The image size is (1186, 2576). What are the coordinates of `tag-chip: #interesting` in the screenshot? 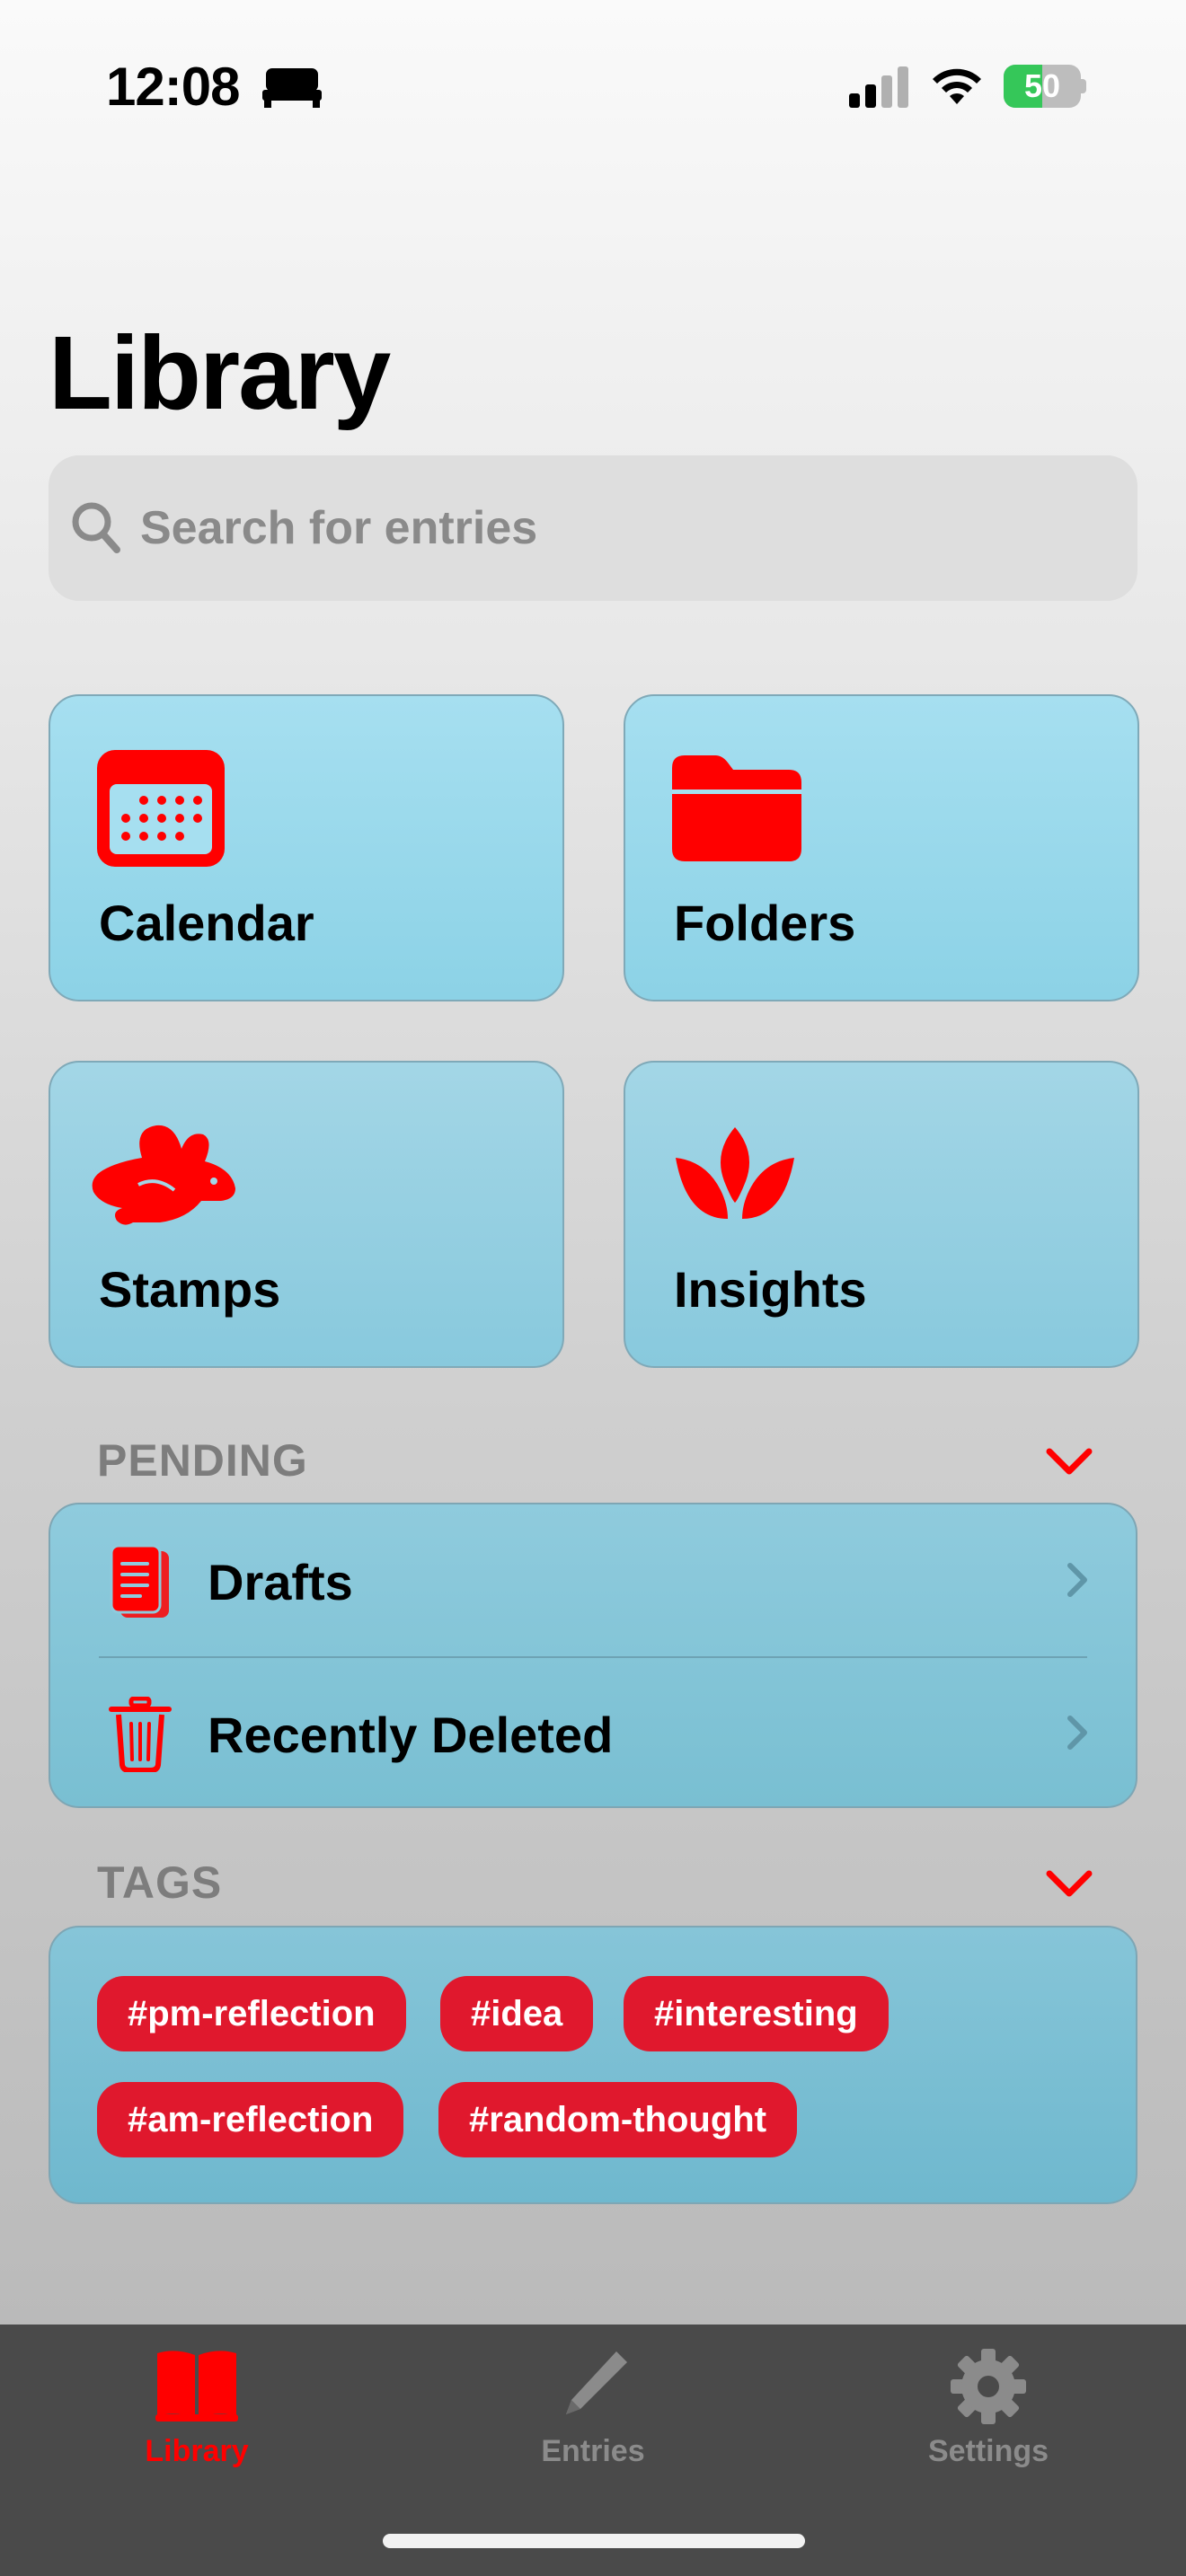 It's located at (756, 2013).